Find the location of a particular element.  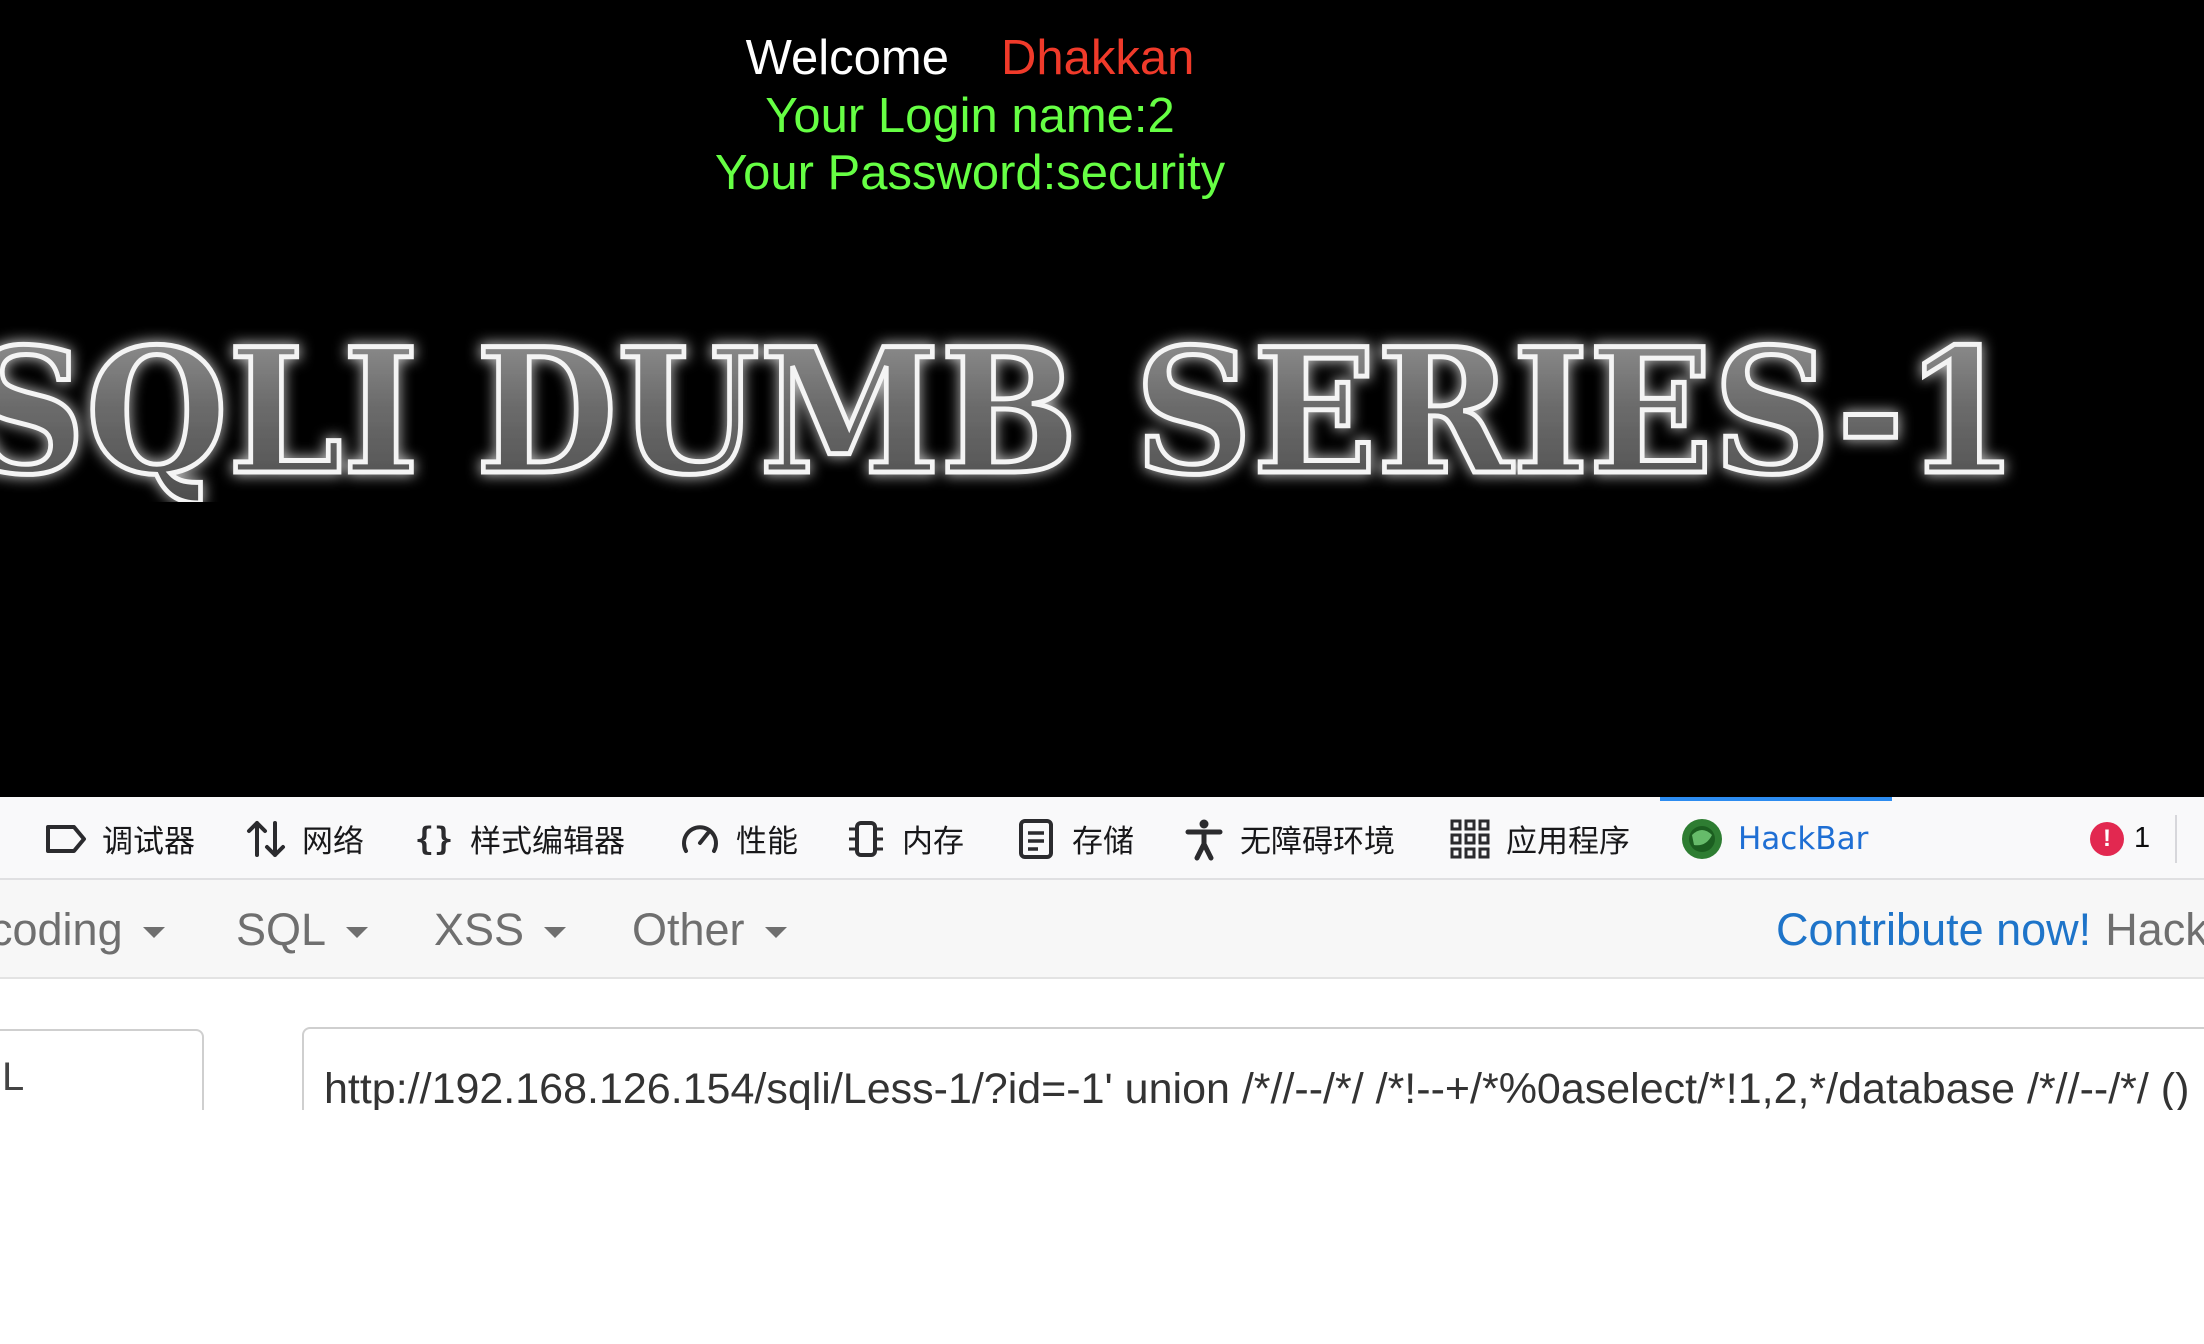

welcome-text: Welcome is located at coordinates (847, 58).